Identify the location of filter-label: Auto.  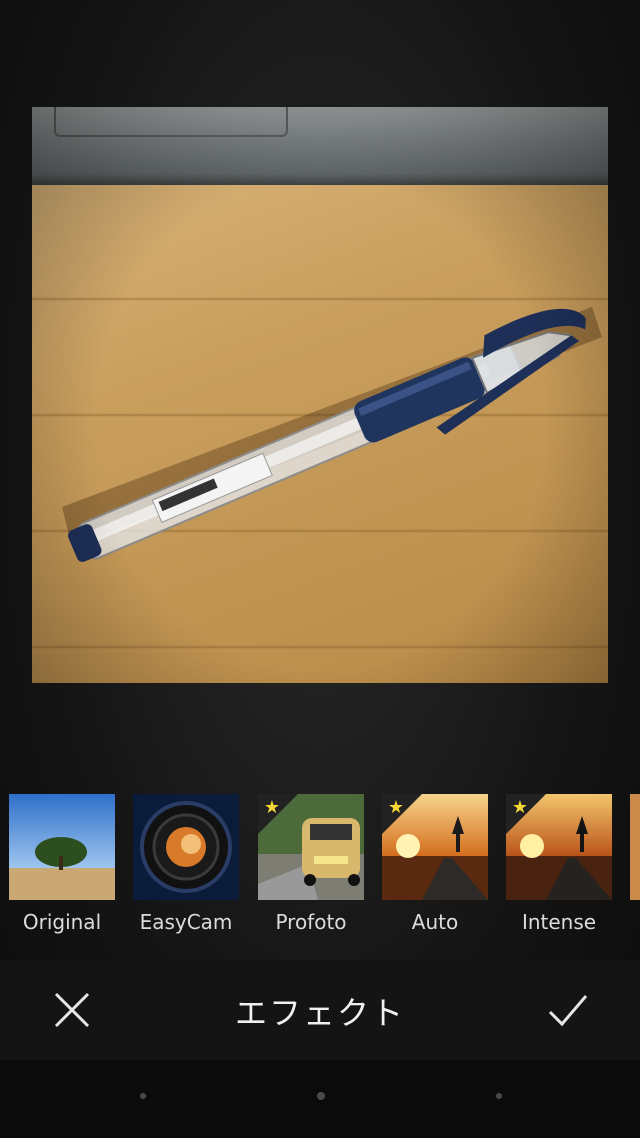
(435, 922).